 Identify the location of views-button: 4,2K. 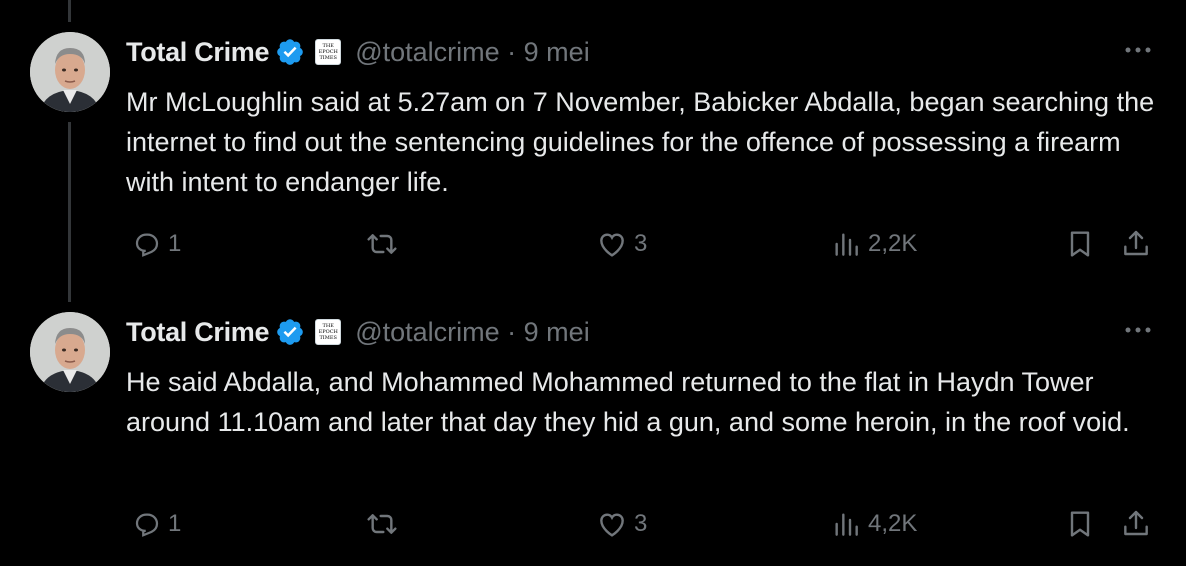
(873, 524).